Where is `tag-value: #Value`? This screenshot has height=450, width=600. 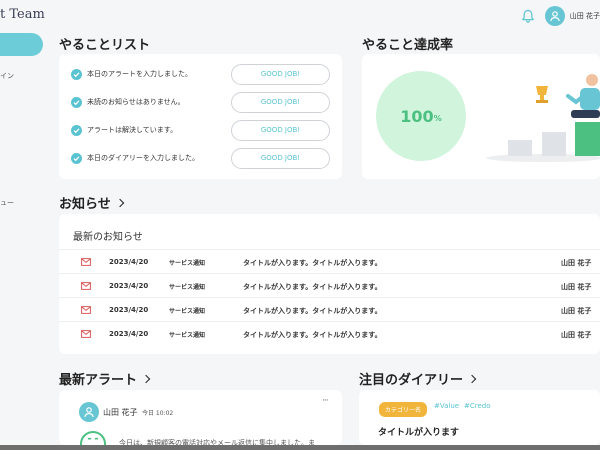 tag-value: #Value is located at coordinates (446, 406).